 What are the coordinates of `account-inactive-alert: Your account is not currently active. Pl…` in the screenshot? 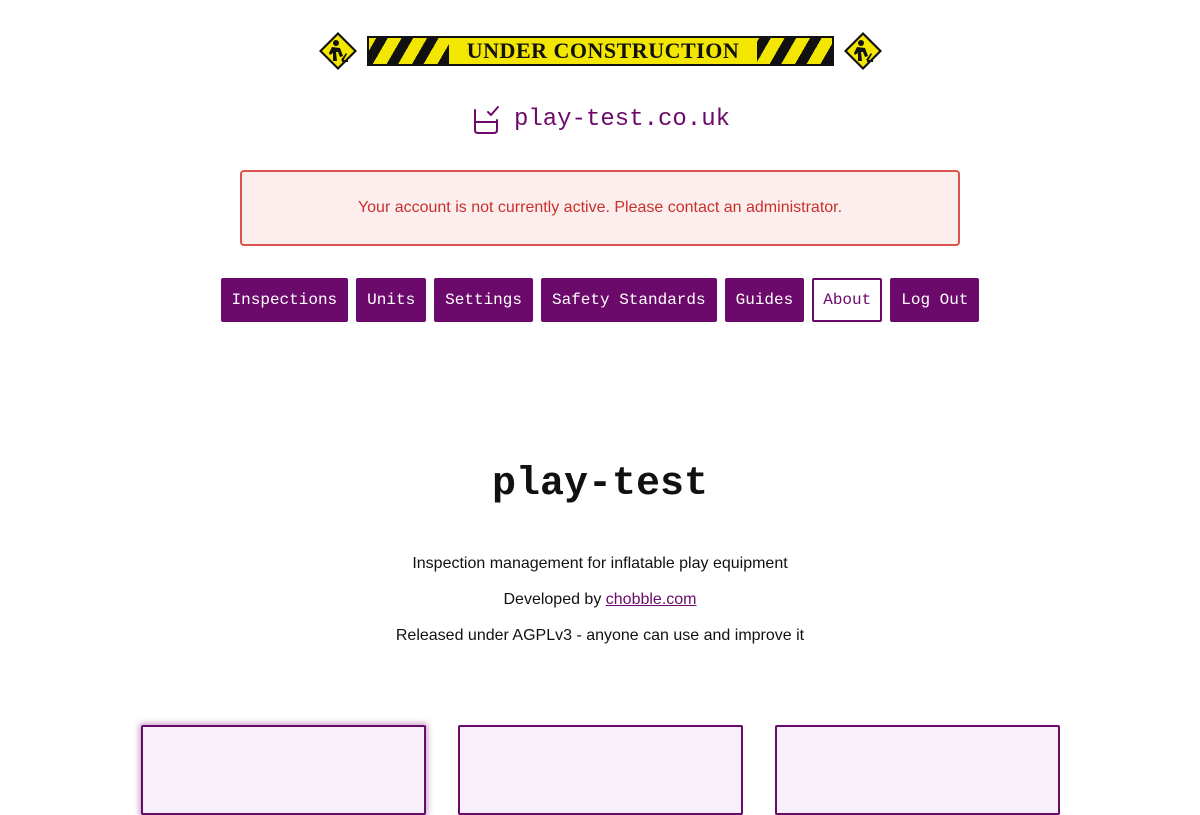 It's located at (600, 208).